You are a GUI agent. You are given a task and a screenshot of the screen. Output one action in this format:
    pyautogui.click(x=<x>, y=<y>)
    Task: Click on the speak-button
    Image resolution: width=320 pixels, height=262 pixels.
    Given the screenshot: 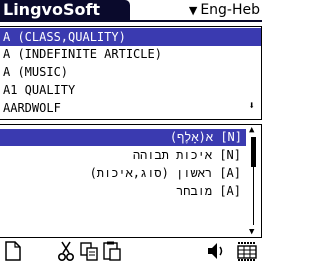 What is the action you would take?
    pyautogui.click(x=216, y=251)
    